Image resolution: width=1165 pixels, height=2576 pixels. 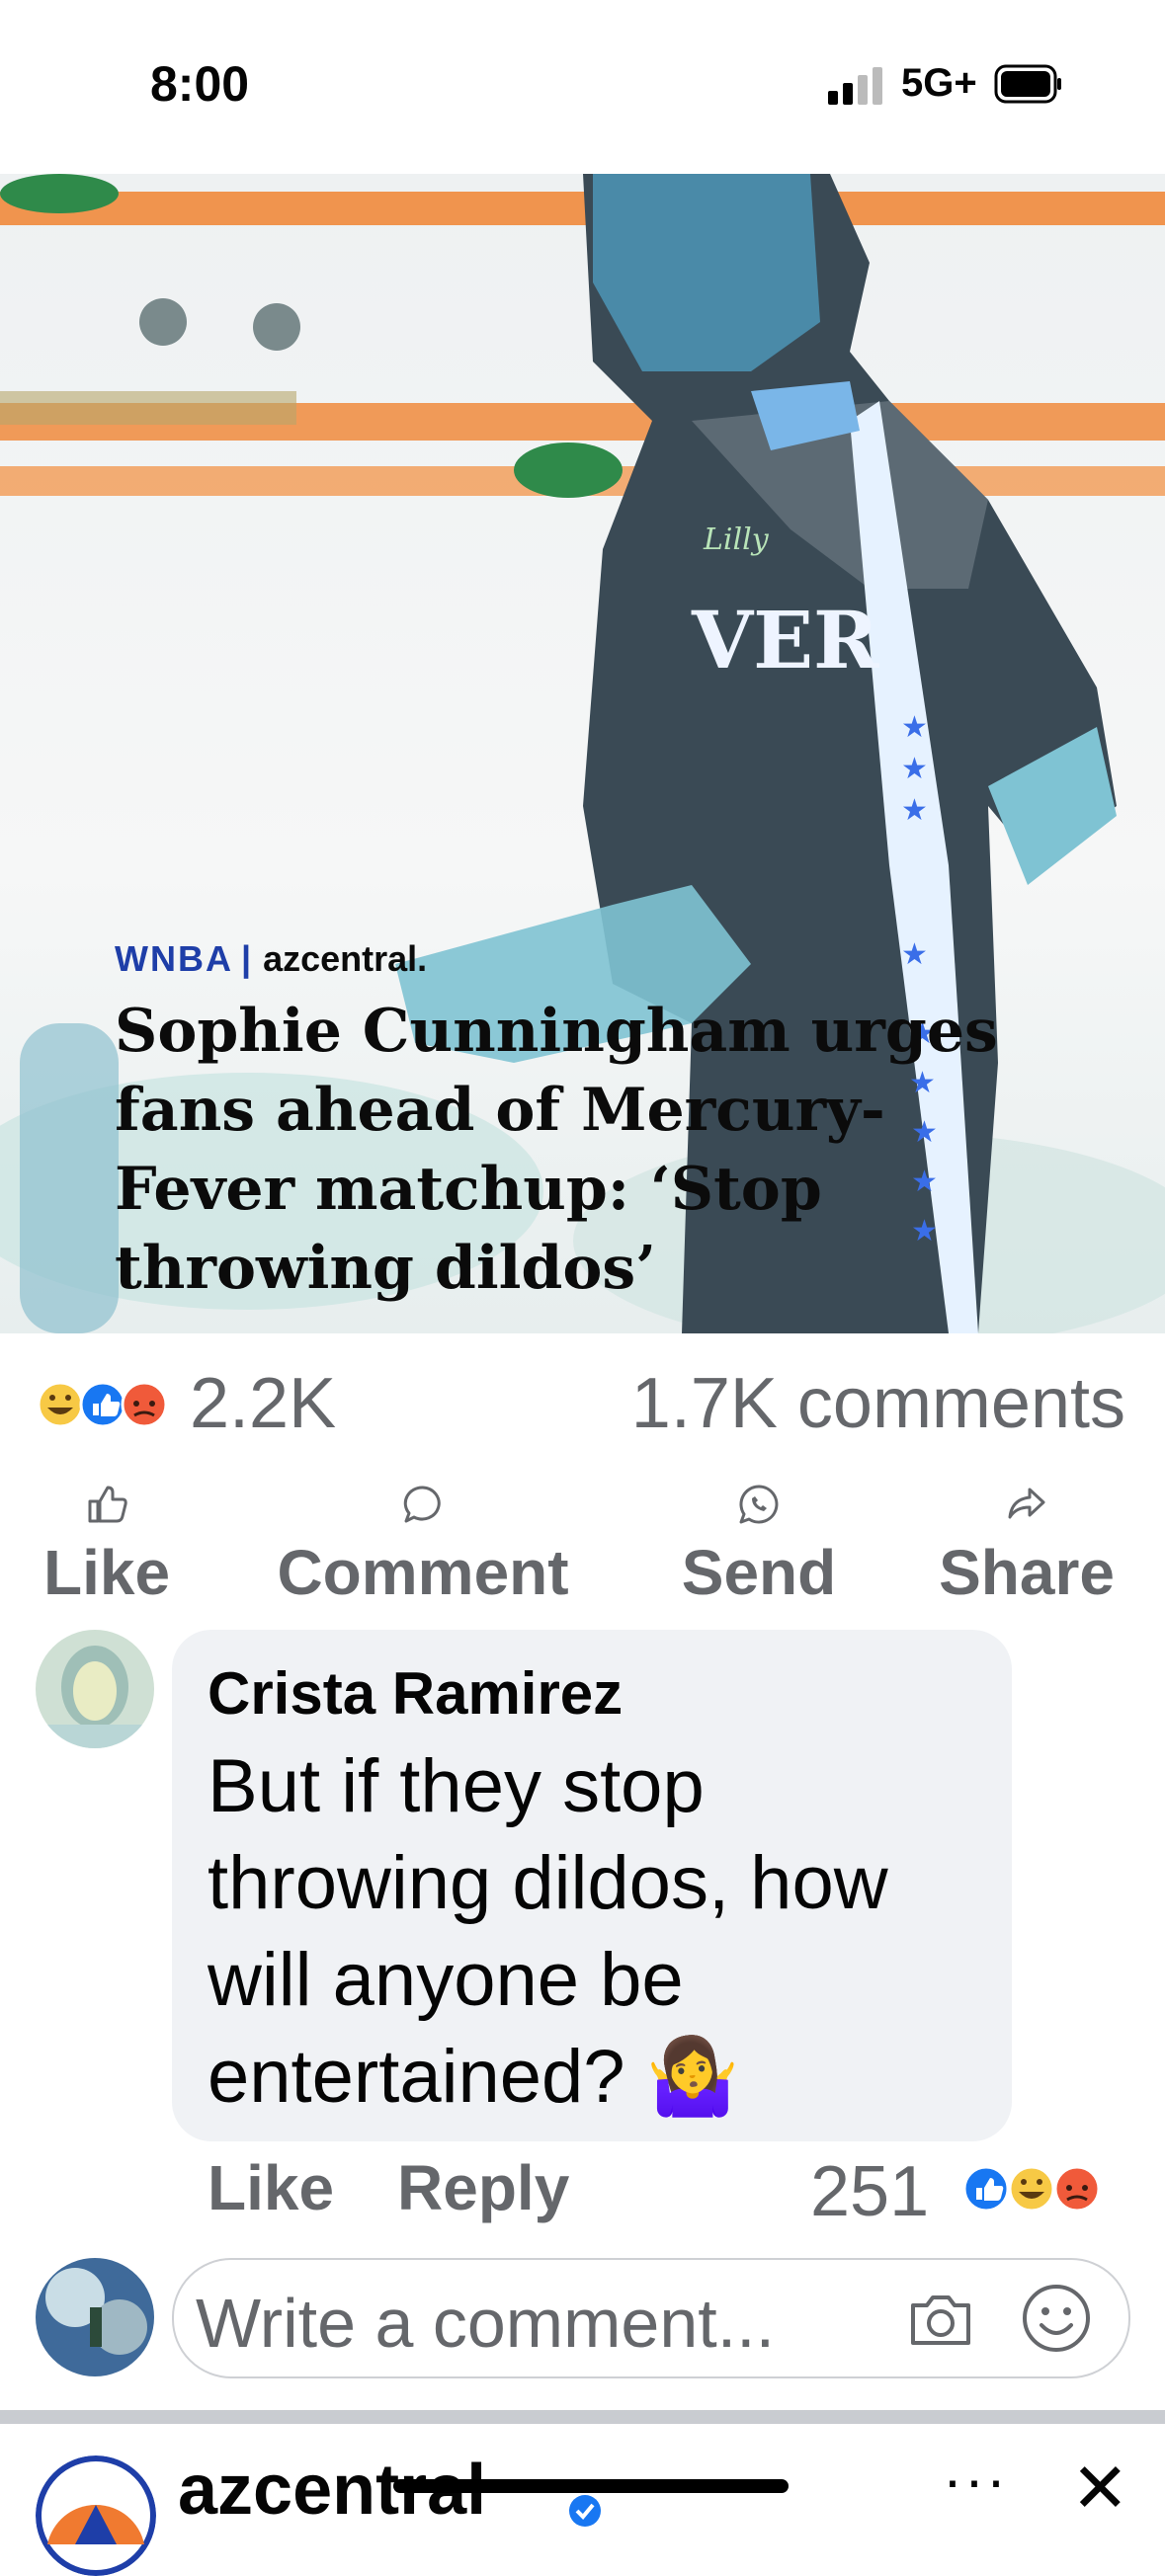 What do you see at coordinates (1056, 2318) in the screenshot?
I see `emoji-icon` at bounding box center [1056, 2318].